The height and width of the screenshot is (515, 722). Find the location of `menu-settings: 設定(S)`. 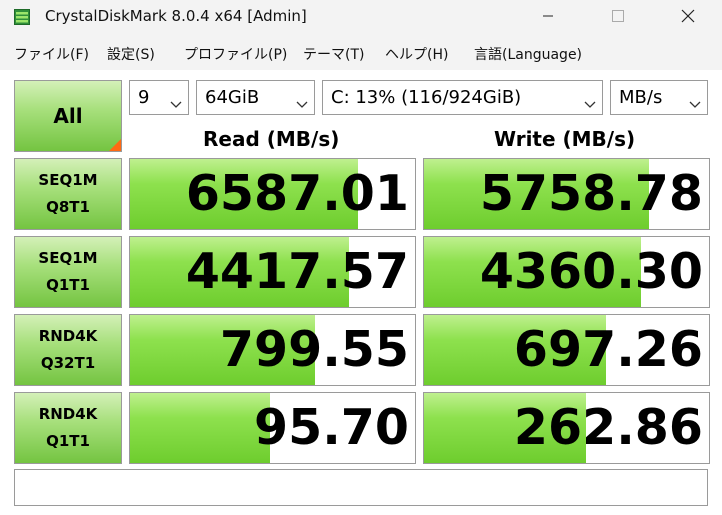

menu-settings: 設定(S) is located at coordinates (131, 54).